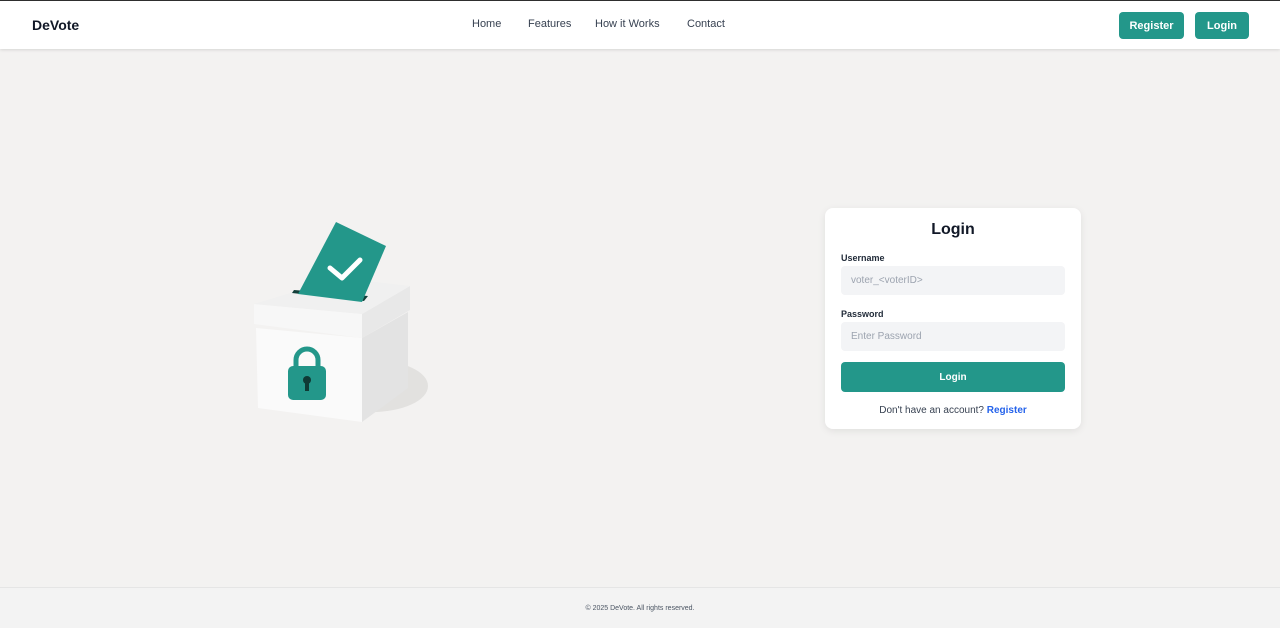 This screenshot has width=1280, height=628. What do you see at coordinates (1222, 25) in the screenshot?
I see `header-login-button: Login` at bounding box center [1222, 25].